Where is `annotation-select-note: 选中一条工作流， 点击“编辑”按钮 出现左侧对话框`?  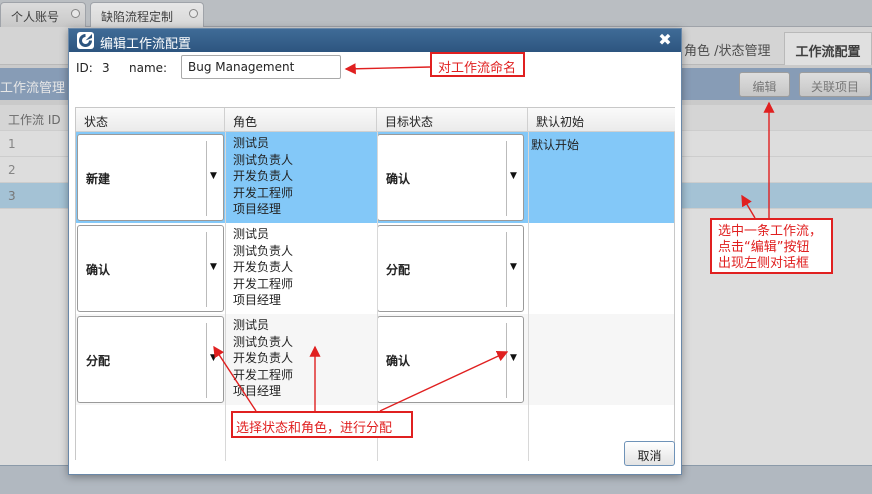 annotation-select-note: 选中一条工作流， 点击“编辑”按钮 出现左侧对话框 is located at coordinates (771, 246).